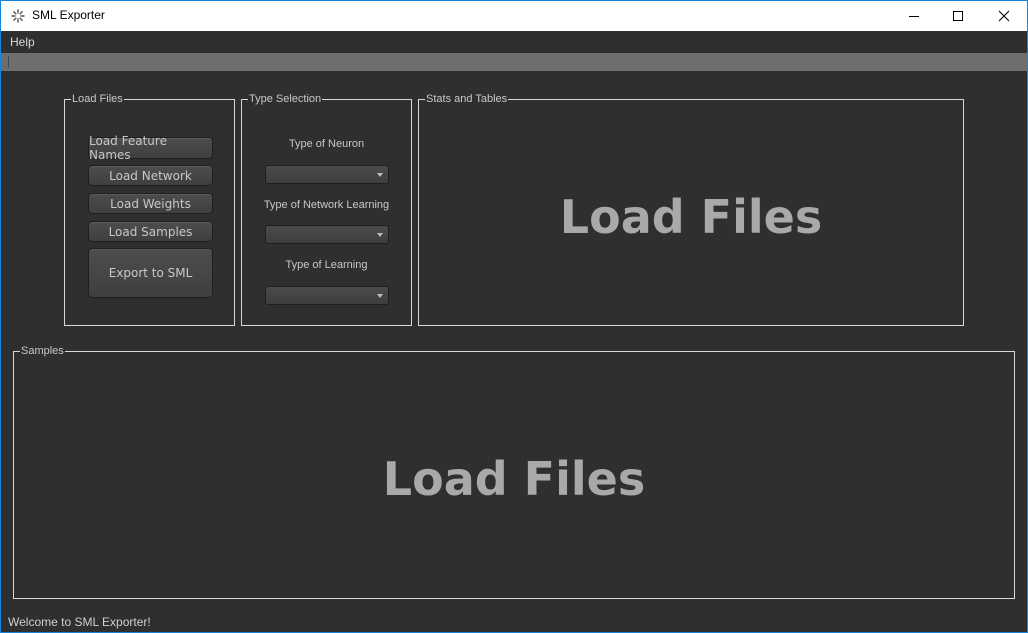  What do you see at coordinates (327, 174) in the screenshot?
I see `neuron-type-select` at bounding box center [327, 174].